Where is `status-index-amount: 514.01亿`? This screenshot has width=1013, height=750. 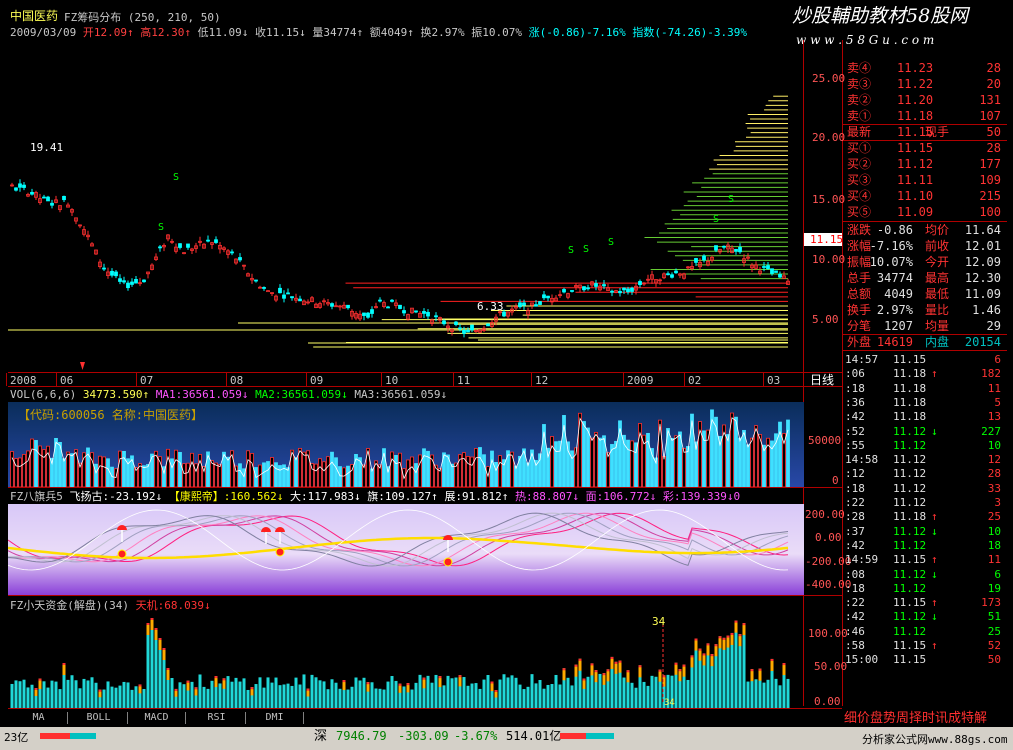
status-index-amount: 514.01亿 is located at coordinates (534, 736).